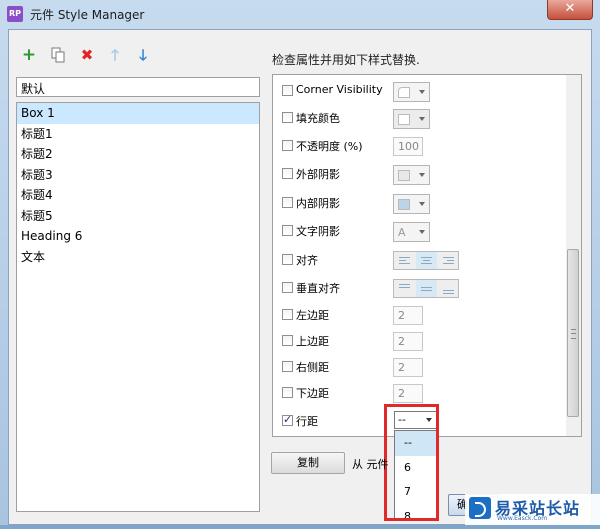 The image size is (600, 529). Describe the element at coordinates (532, 509) in the screenshot. I see `site-watermark: 易采站长站 Www.Easck.Com` at that location.